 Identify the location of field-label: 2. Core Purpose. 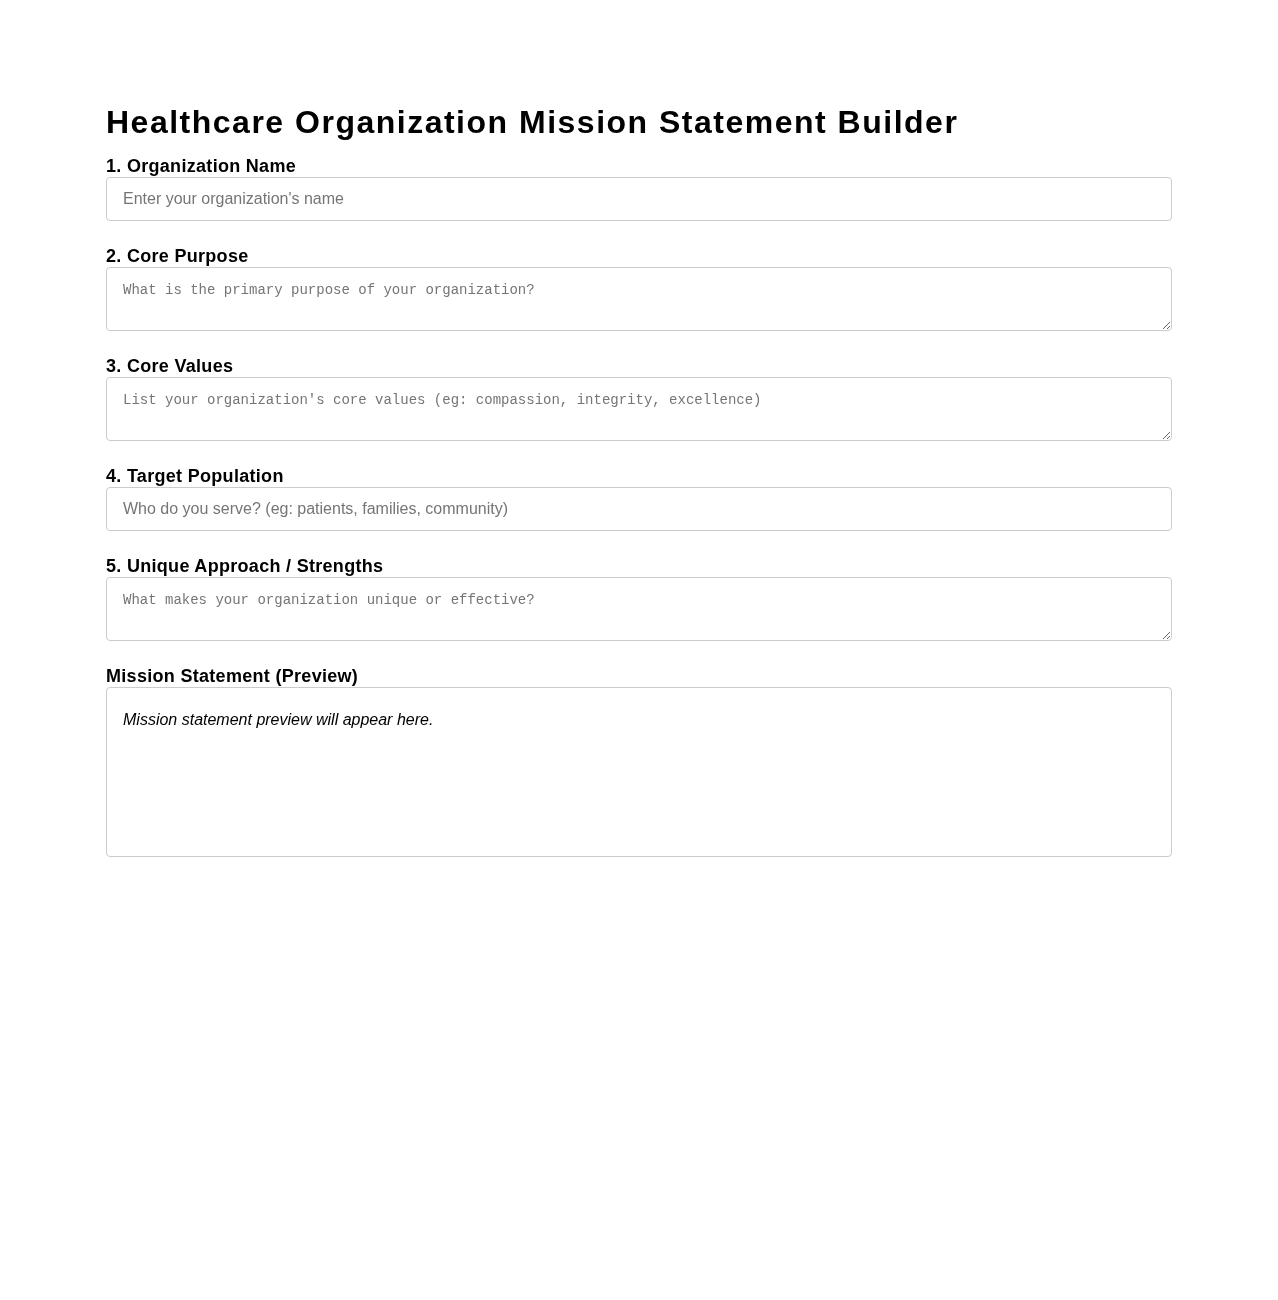
(178, 256).